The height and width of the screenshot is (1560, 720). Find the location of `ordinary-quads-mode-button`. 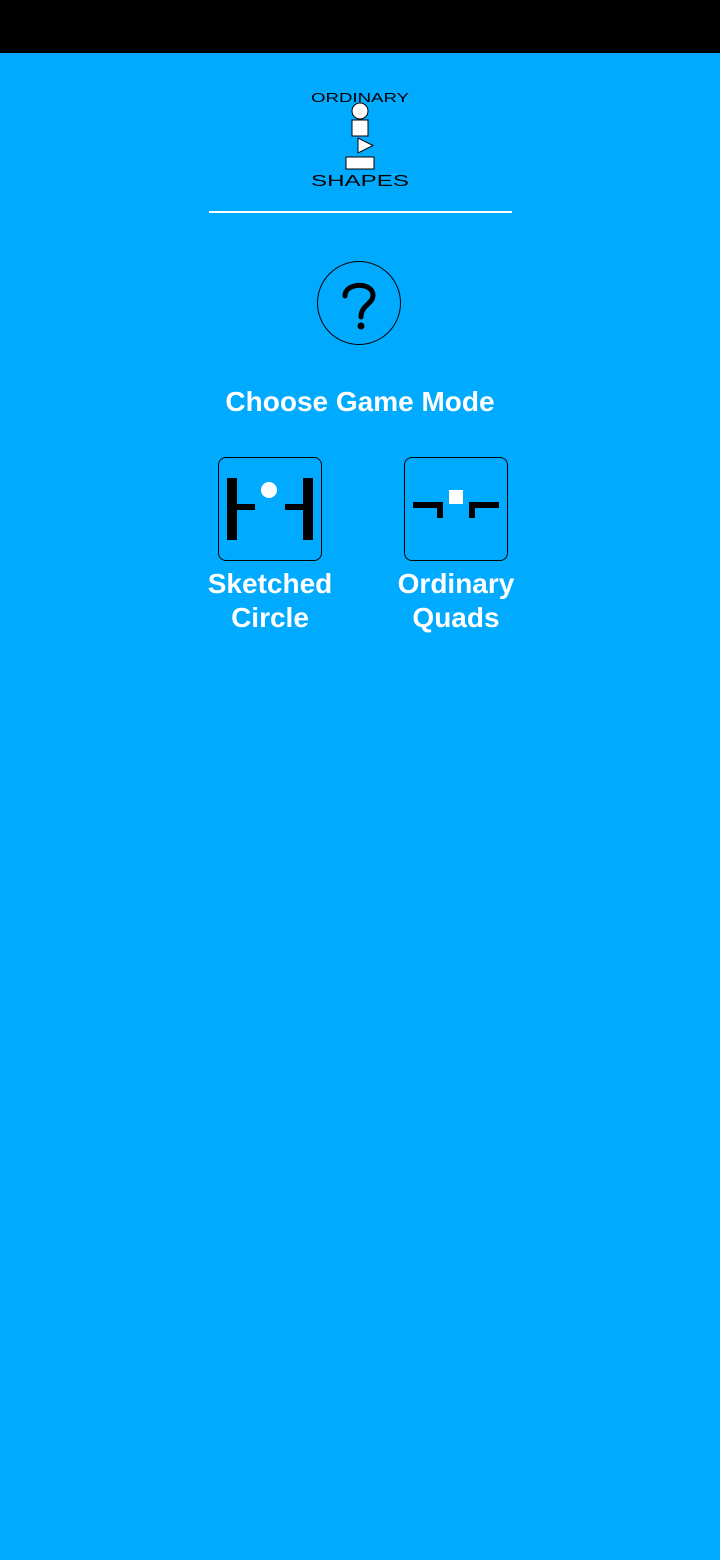

ordinary-quads-mode-button is located at coordinates (456, 509).